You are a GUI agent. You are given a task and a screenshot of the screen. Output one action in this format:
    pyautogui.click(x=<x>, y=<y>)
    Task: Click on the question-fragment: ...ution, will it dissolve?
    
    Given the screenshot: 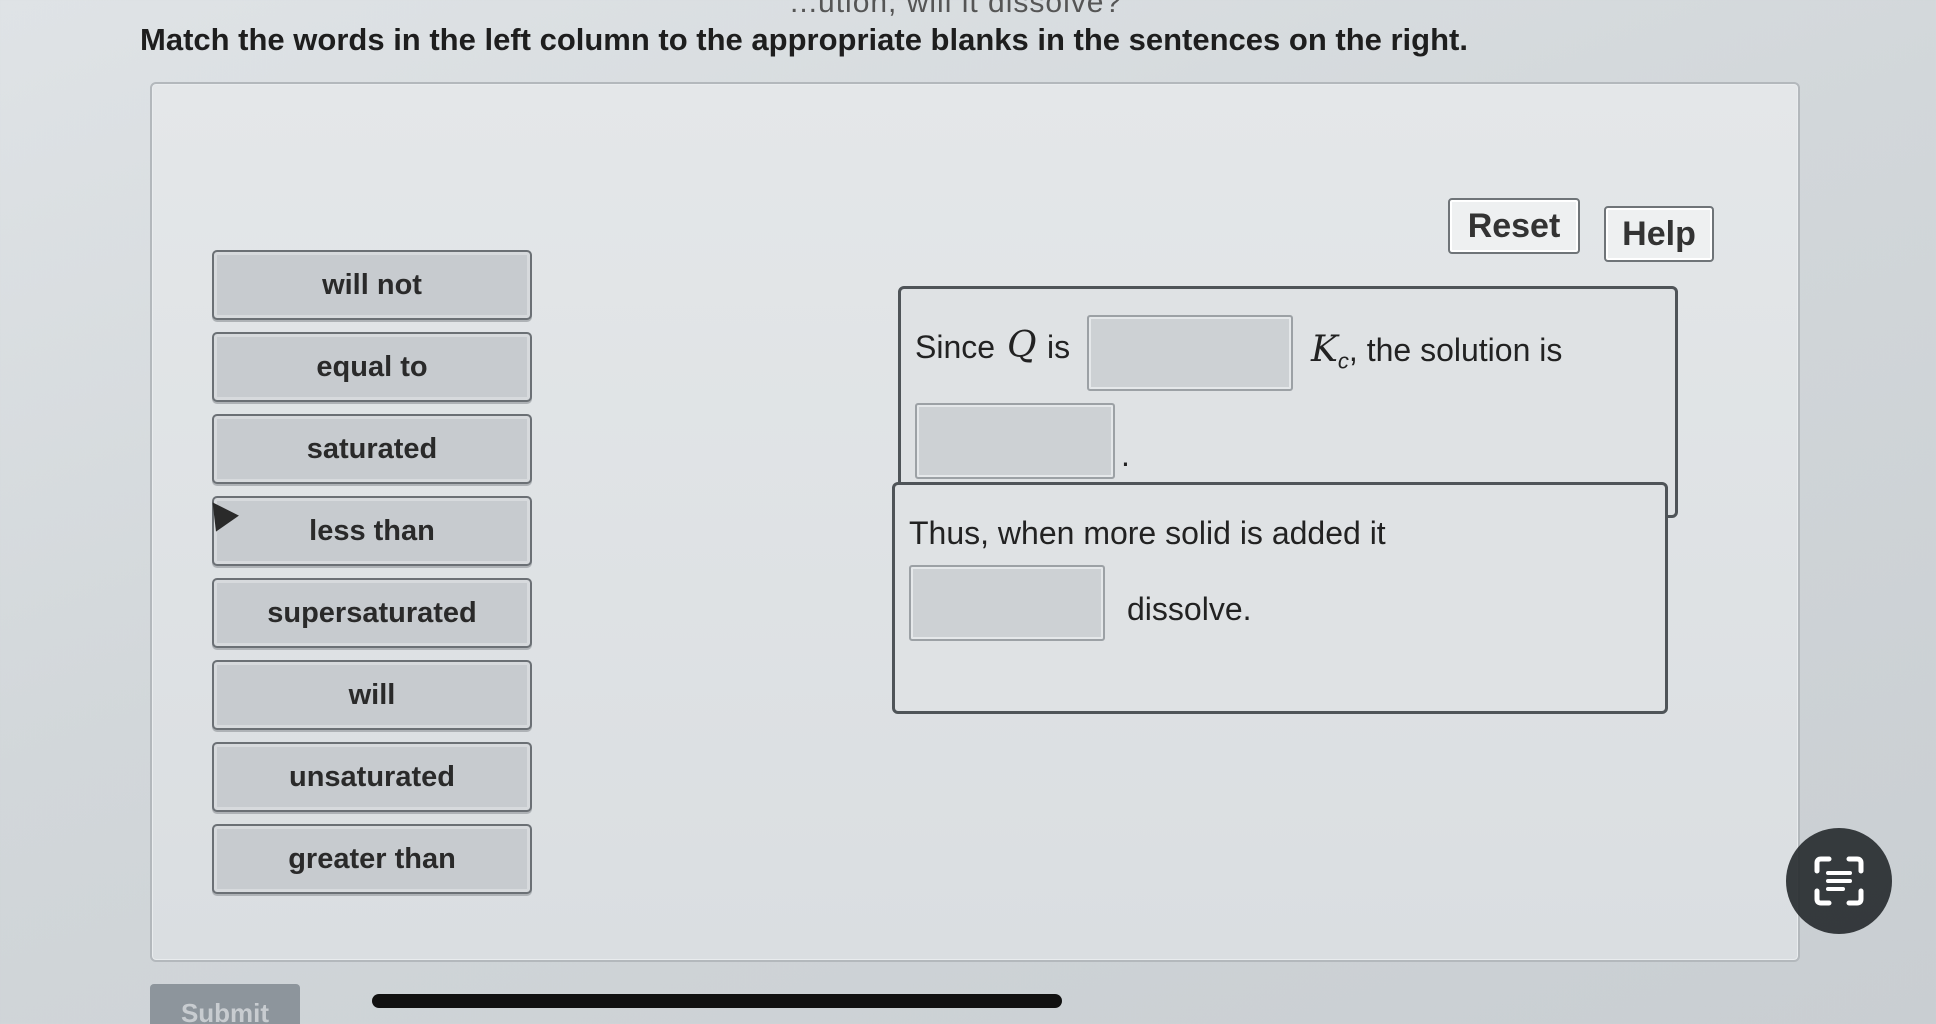 What is the action you would take?
    pyautogui.click(x=956, y=9)
    